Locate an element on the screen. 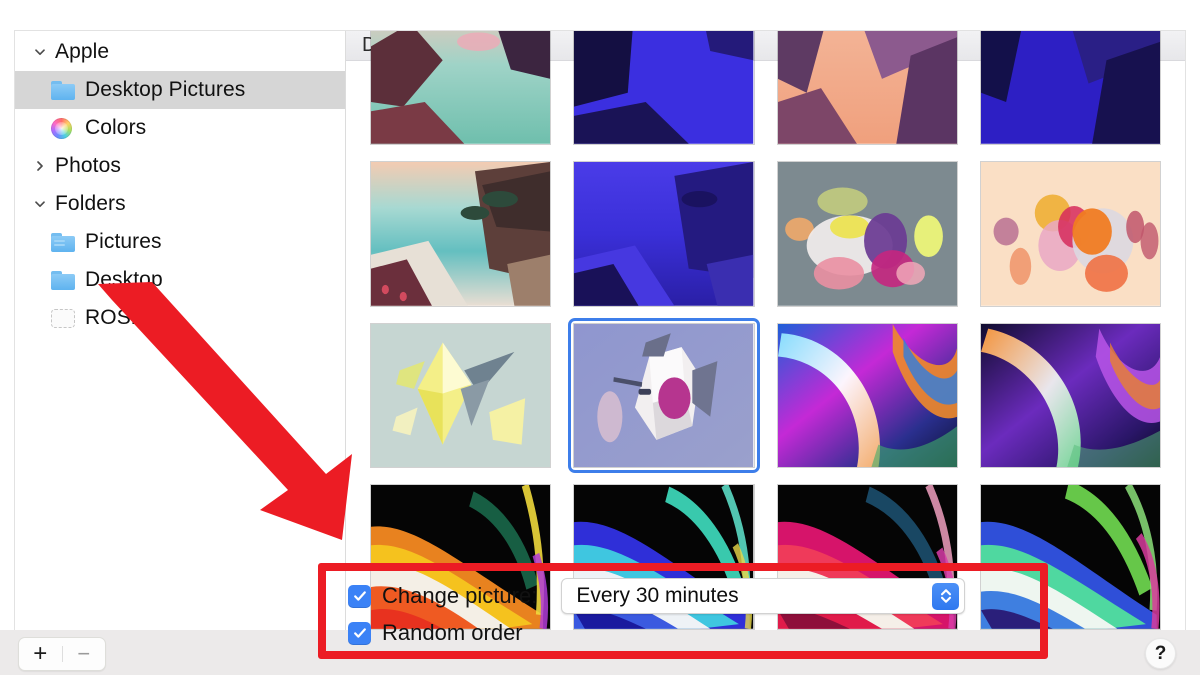  add-remove-folder-control: + − is located at coordinates (62, 654).